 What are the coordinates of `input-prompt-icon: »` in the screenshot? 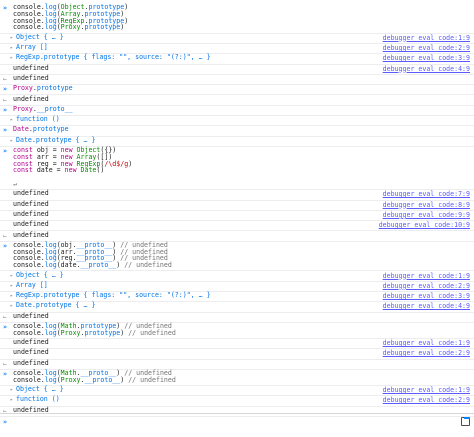 It's located at (5, 422).